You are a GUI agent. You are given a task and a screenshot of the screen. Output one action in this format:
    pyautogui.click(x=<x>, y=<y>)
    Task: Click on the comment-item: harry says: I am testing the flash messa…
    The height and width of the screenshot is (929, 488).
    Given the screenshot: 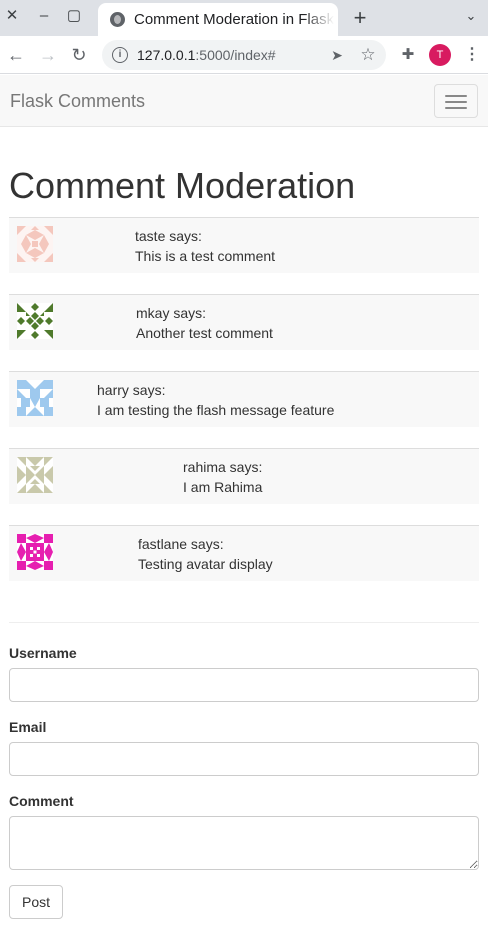 What is the action you would take?
    pyautogui.click(x=244, y=399)
    